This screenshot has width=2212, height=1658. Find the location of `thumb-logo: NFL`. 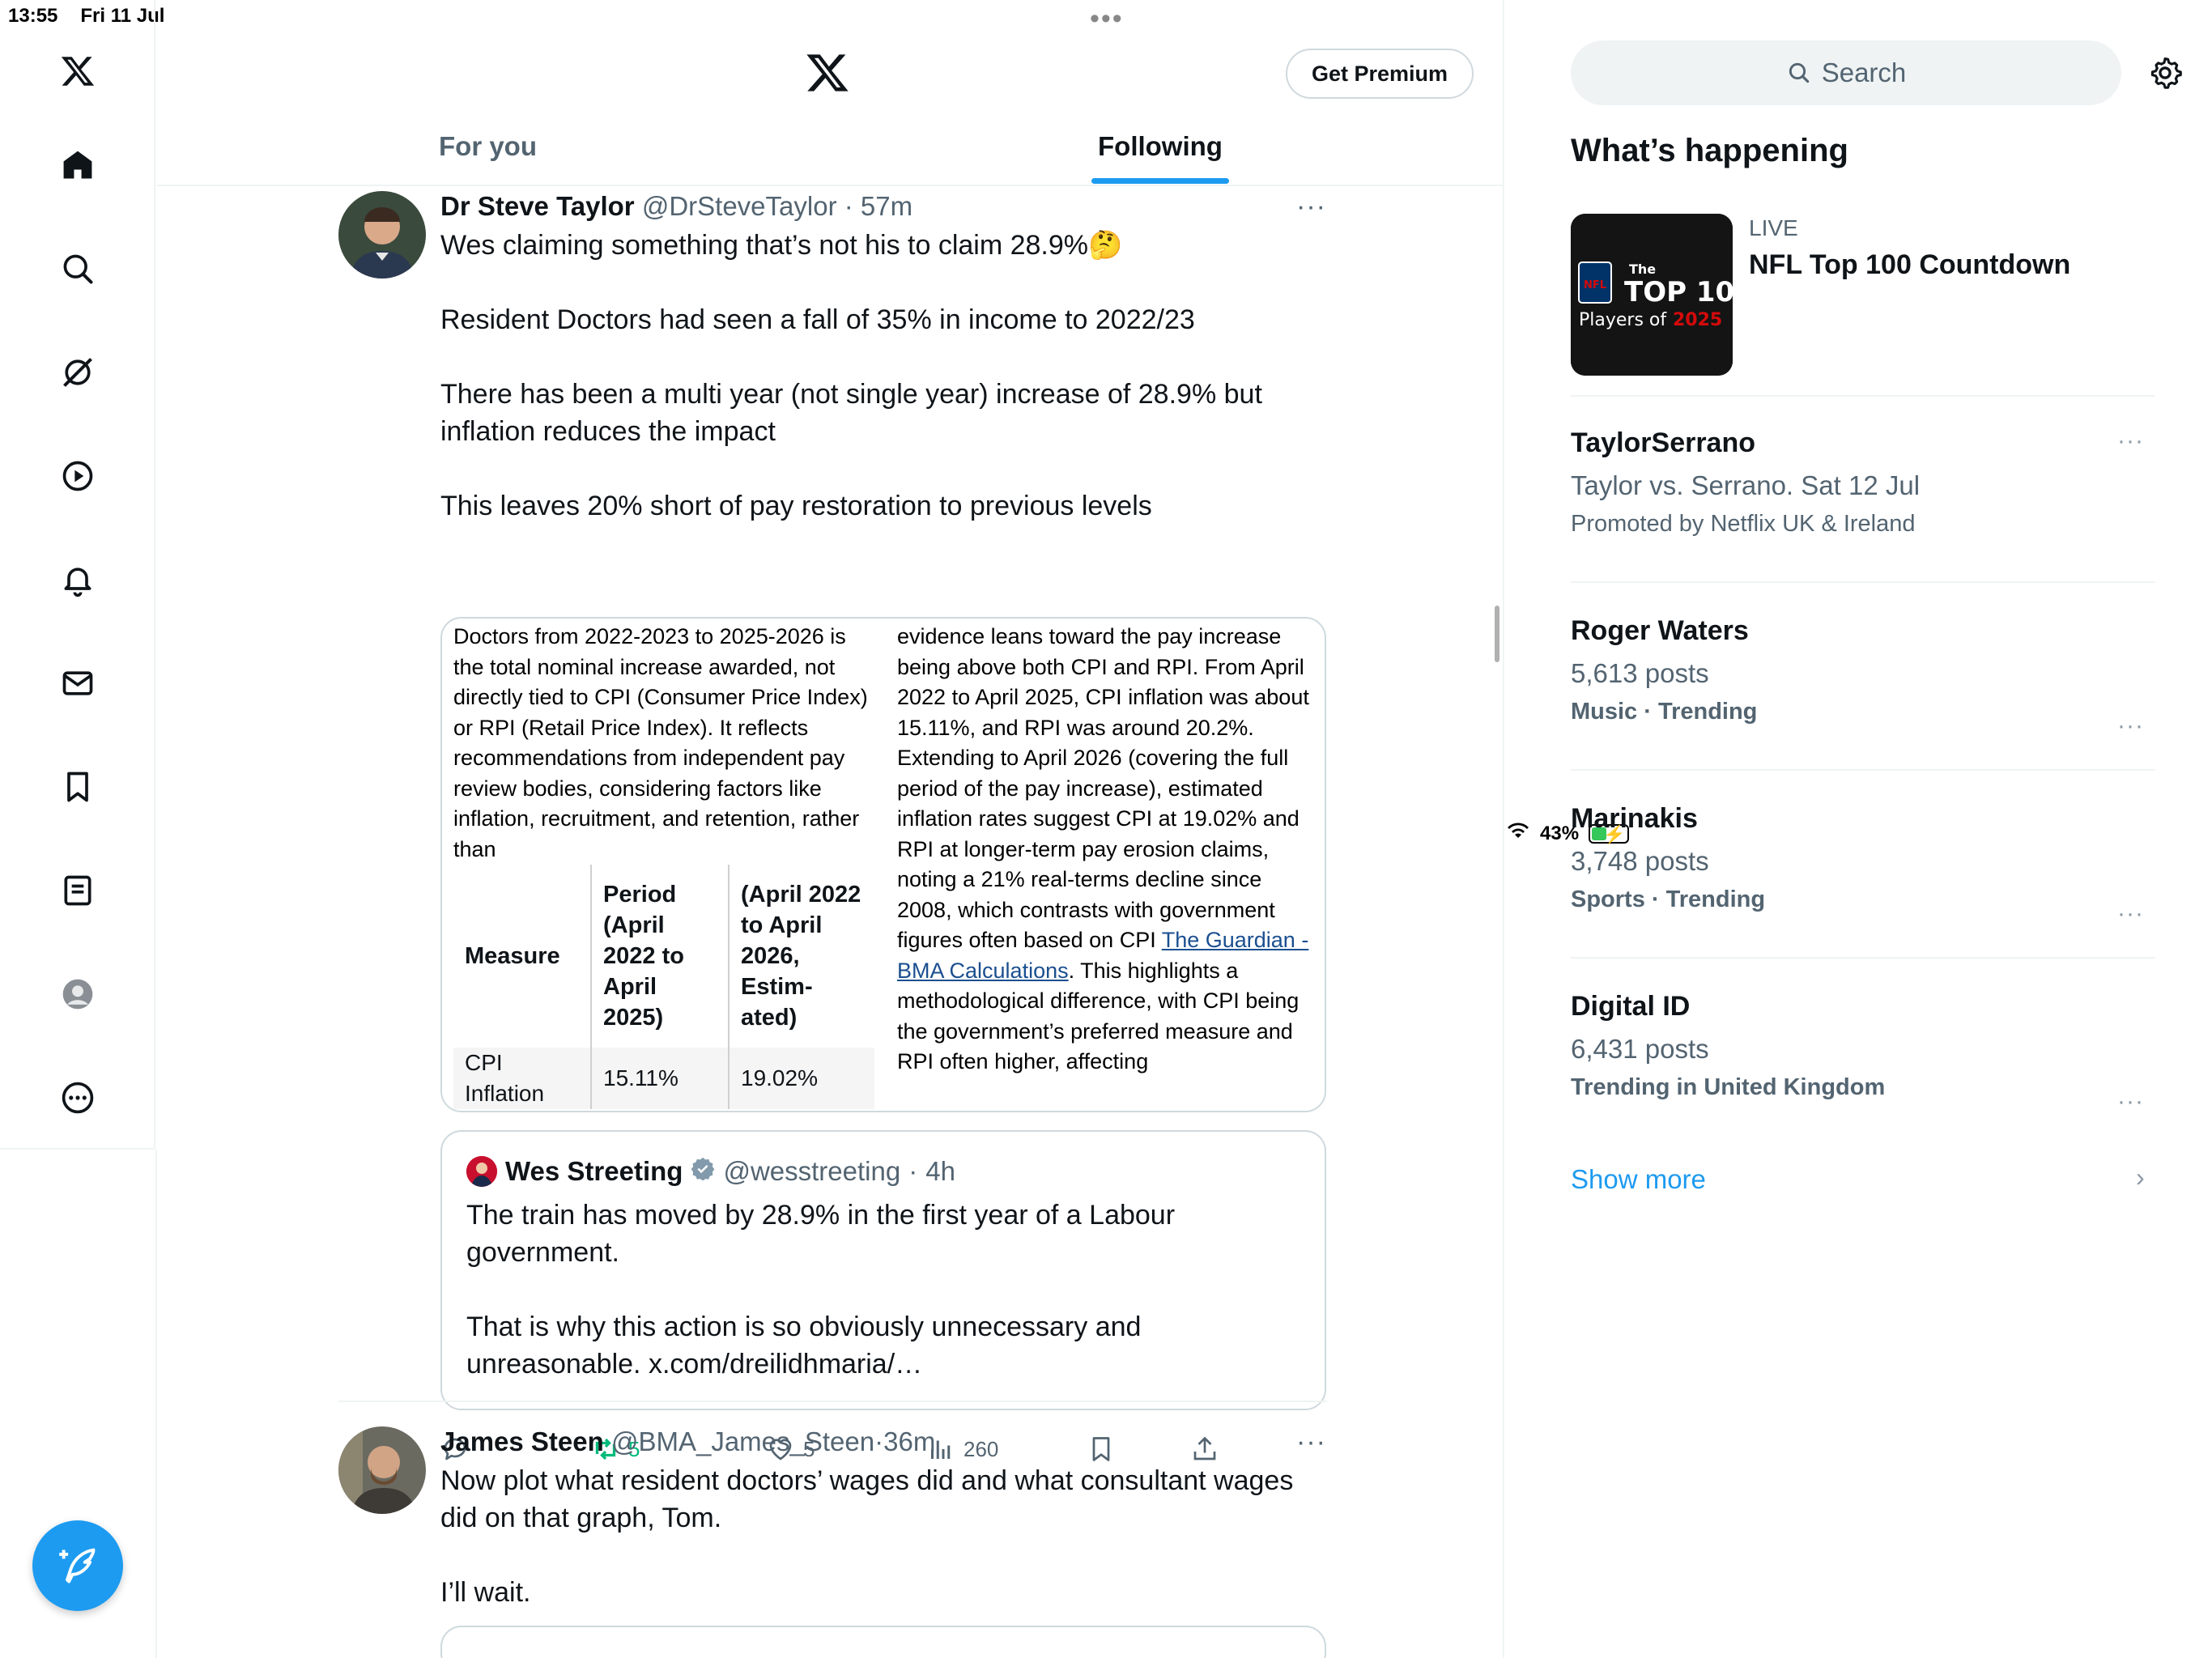

thumb-logo: NFL is located at coordinates (1595, 285).